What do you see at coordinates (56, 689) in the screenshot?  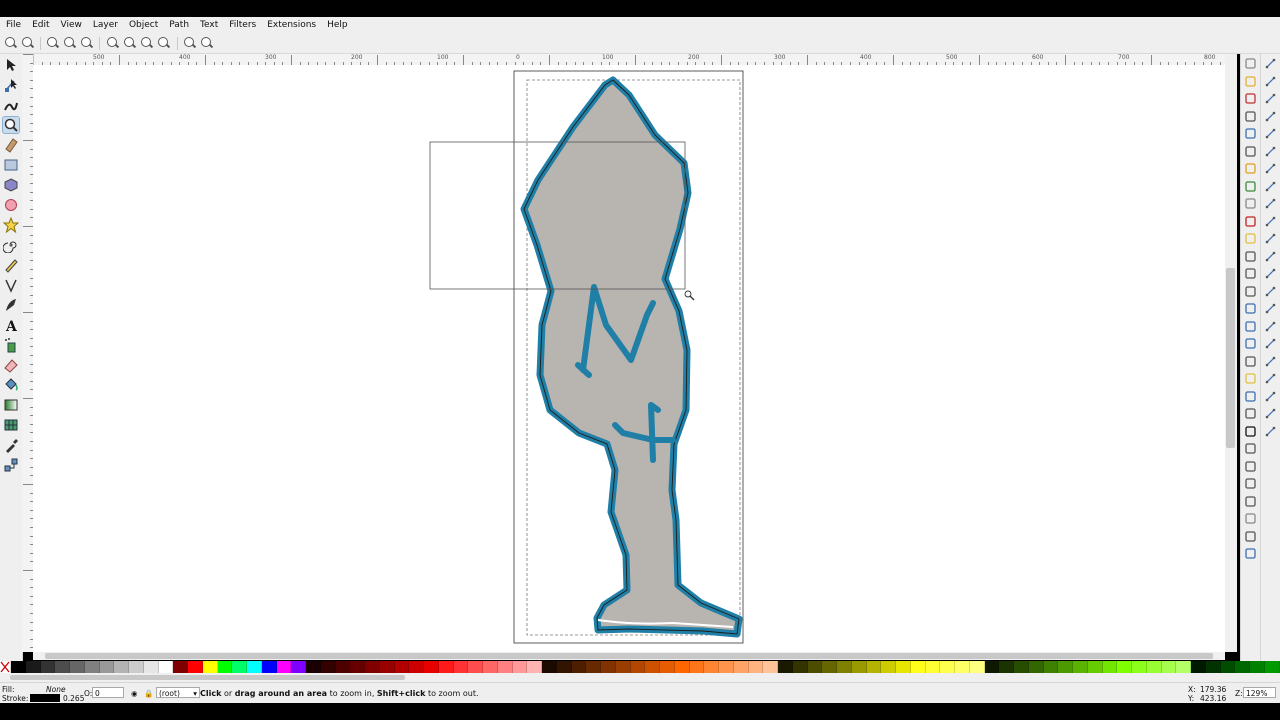 I see `fill-value: None` at bounding box center [56, 689].